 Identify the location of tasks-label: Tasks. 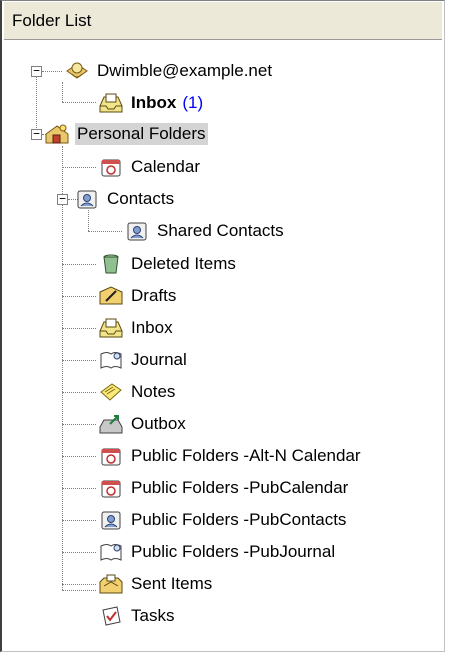
(153, 615).